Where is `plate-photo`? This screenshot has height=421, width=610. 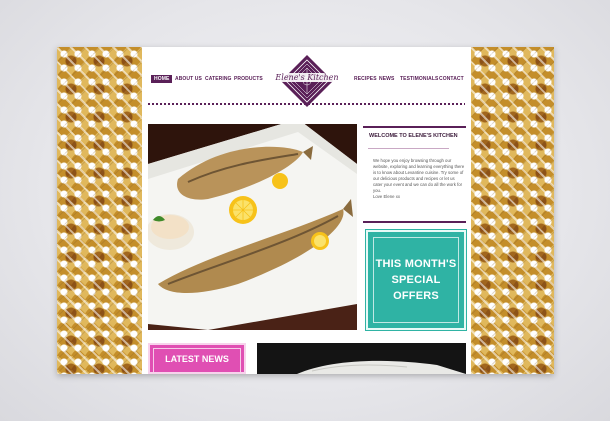
plate-photo is located at coordinates (361, 358).